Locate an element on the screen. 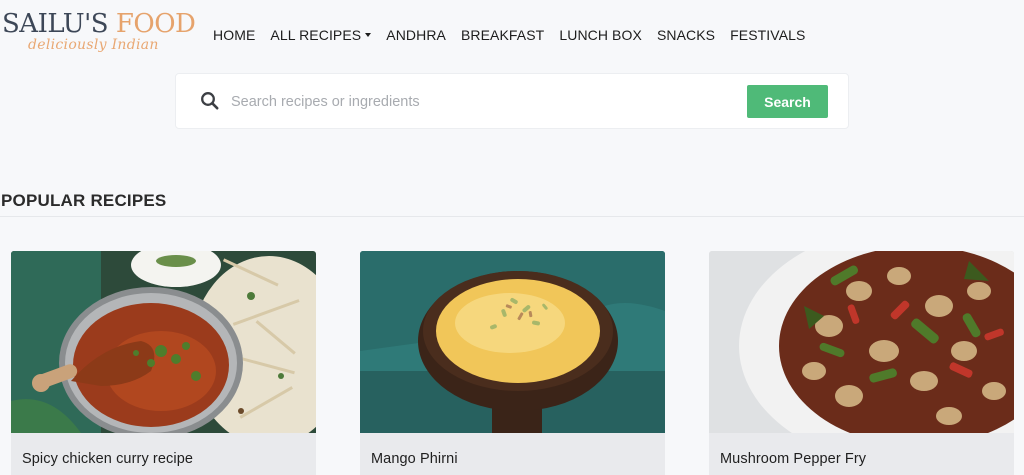 This screenshot has height=475, width=1024. search-bar: Search is located at coordinates (512, 101).